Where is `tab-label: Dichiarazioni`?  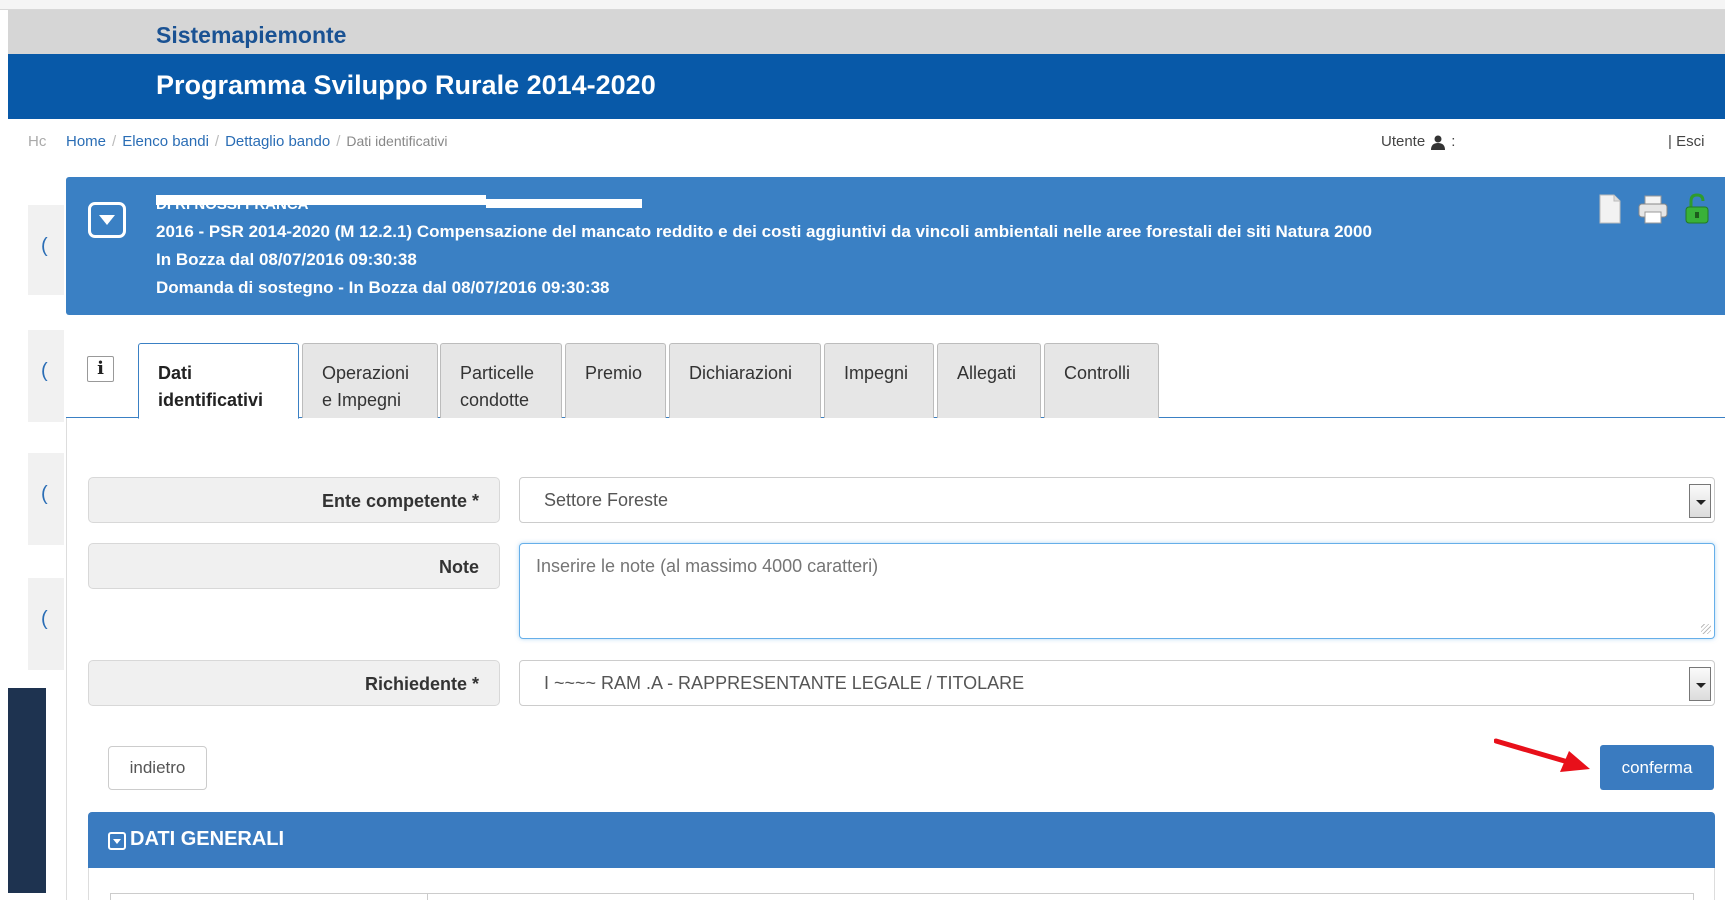 tab-label: Dichiarazioni is located at coordinates (741, 373).